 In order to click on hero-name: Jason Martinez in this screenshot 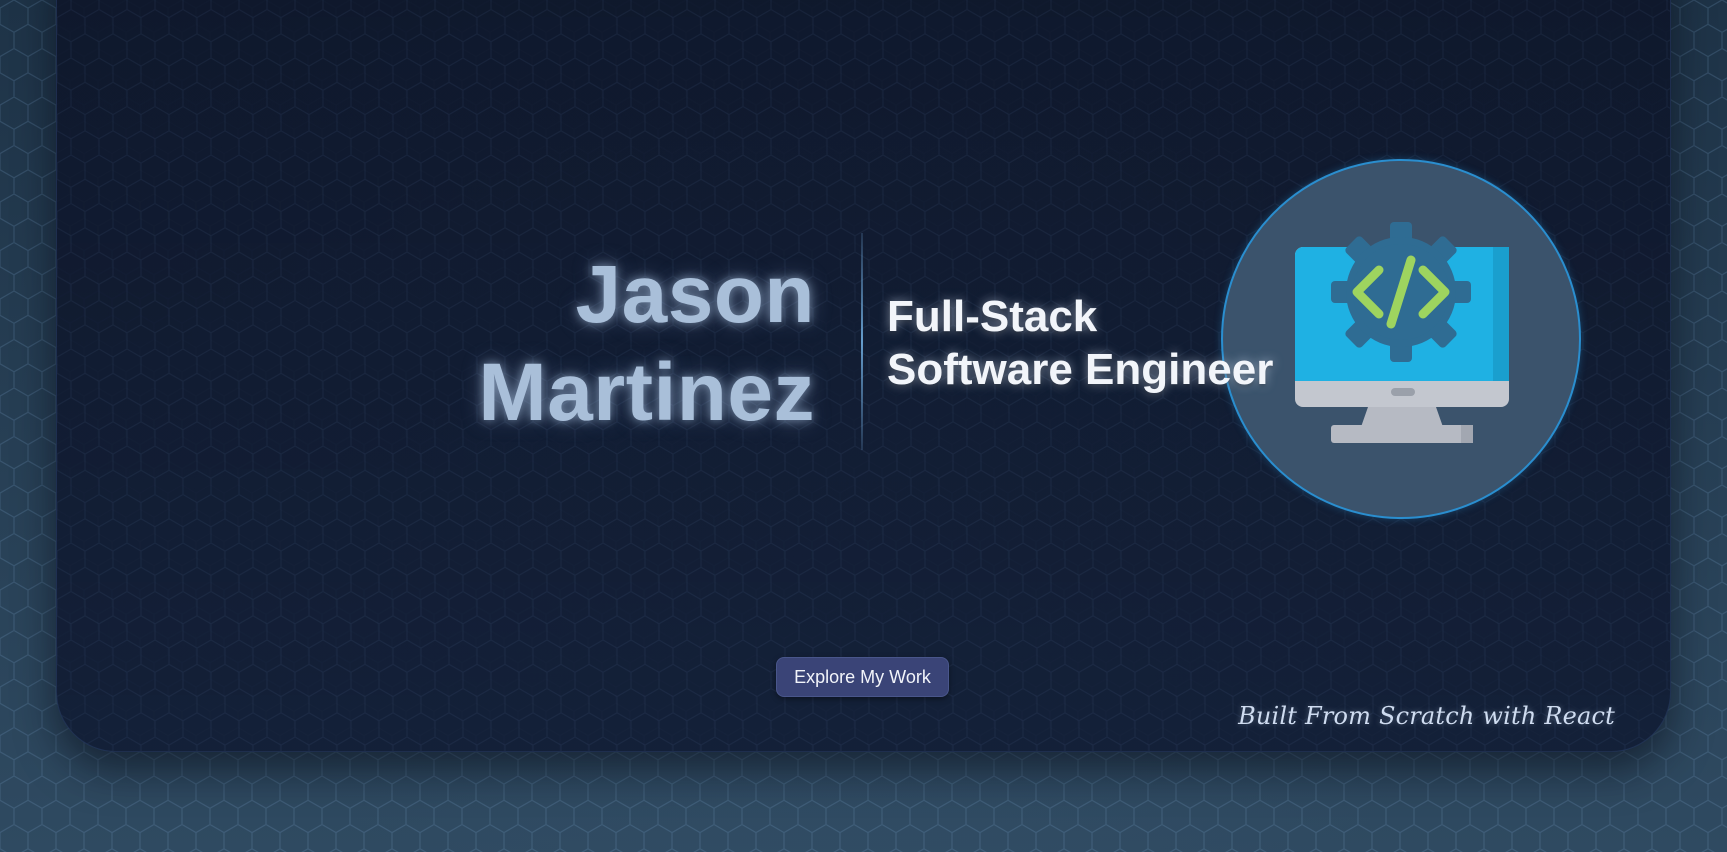, I will do `click(646, 344)`.